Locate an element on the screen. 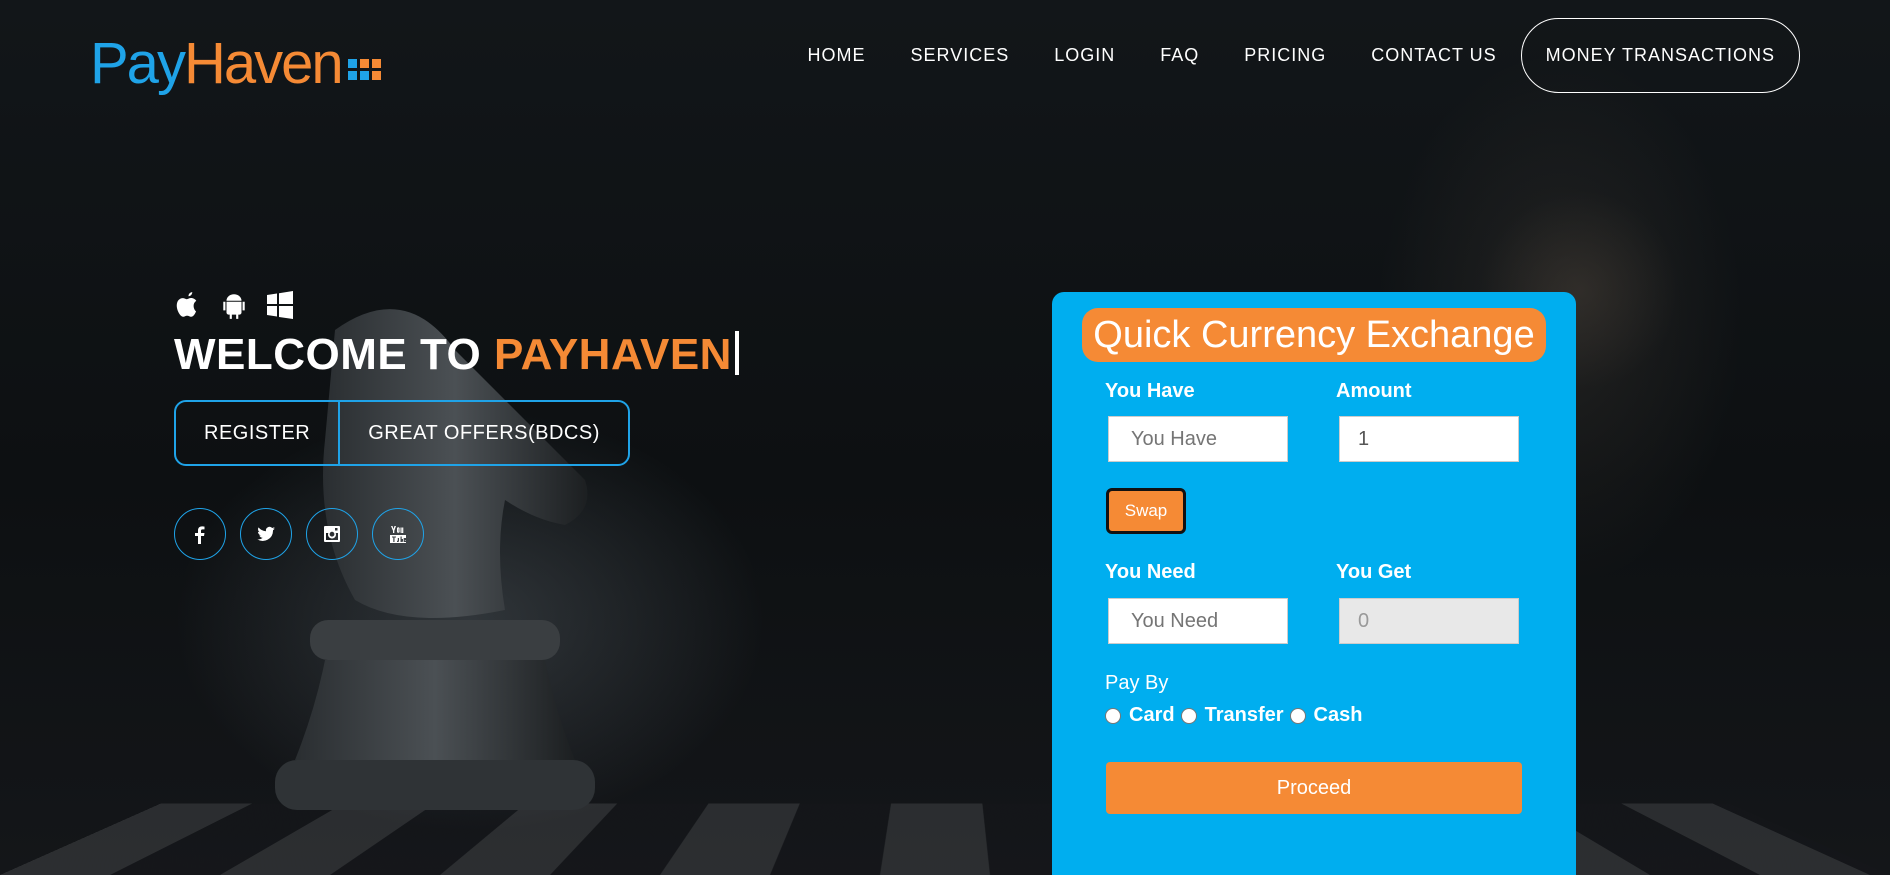  youtube-link is located at coordinates (398, 534).